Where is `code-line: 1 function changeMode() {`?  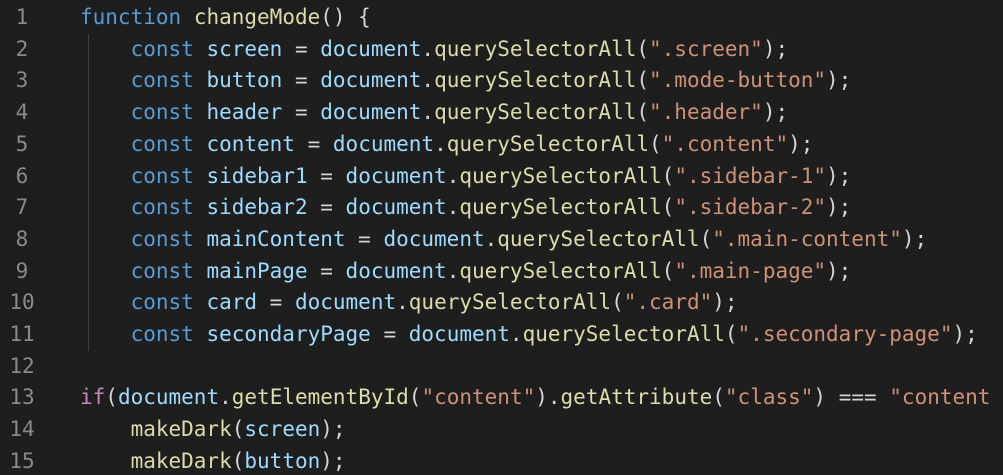 code-line: 1 function changeMode() { is located at coordinates (501, 18).